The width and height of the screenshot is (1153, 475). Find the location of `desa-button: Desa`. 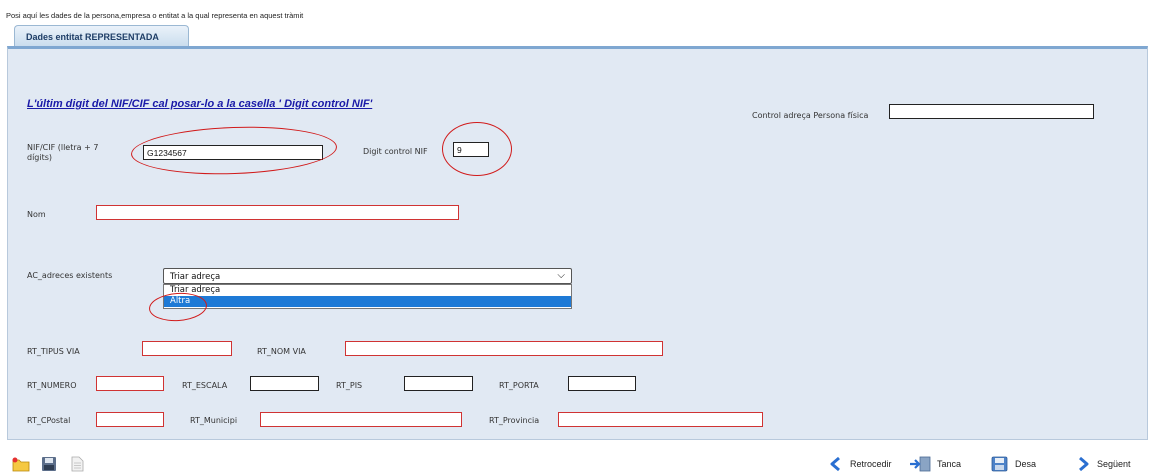

desa-button: Desa is located at coordinates (1013, 464).